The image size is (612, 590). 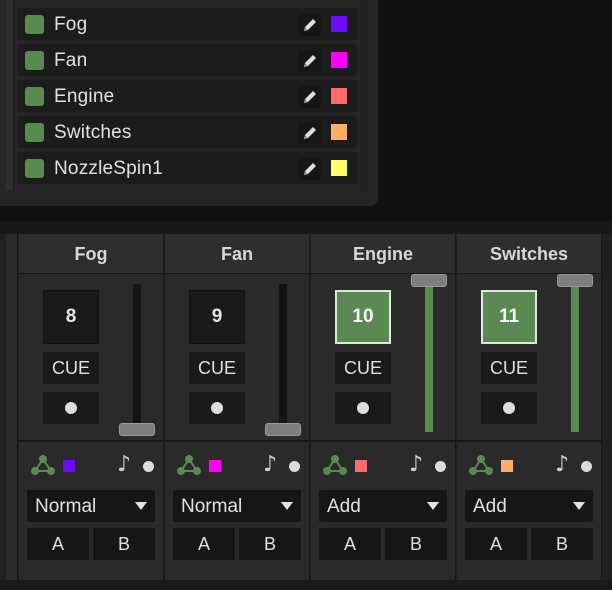 What do you see at coordinates (187, 60) in the screenshot?
I see `layer-row: Fan` at bounding box center [187, 60].